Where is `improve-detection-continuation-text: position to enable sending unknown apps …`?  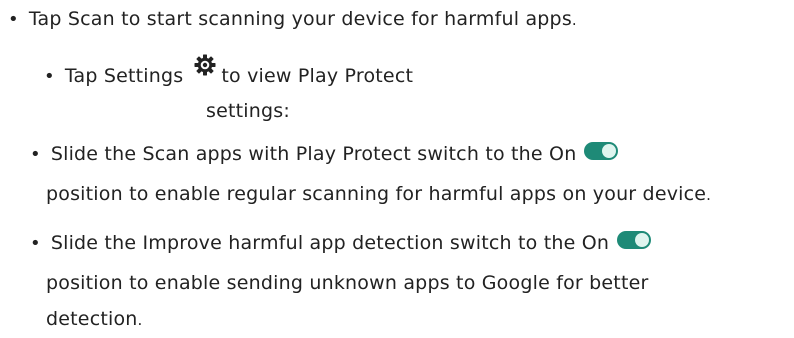
improve-detection-continuation-text: position to enable sending unknown apps … is located at coordinates (347, 283).